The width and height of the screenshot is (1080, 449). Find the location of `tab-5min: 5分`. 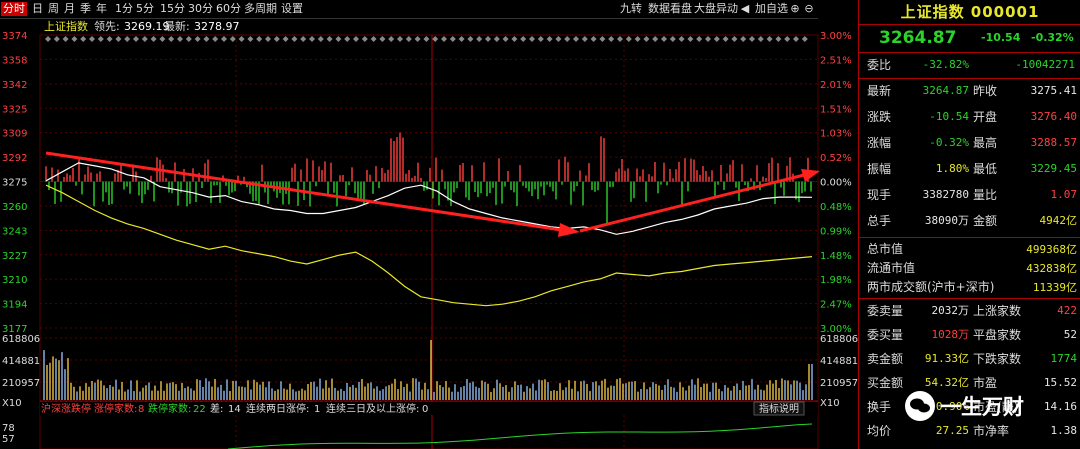

tab-5min: 5分 is located at coordinates (145, 9).